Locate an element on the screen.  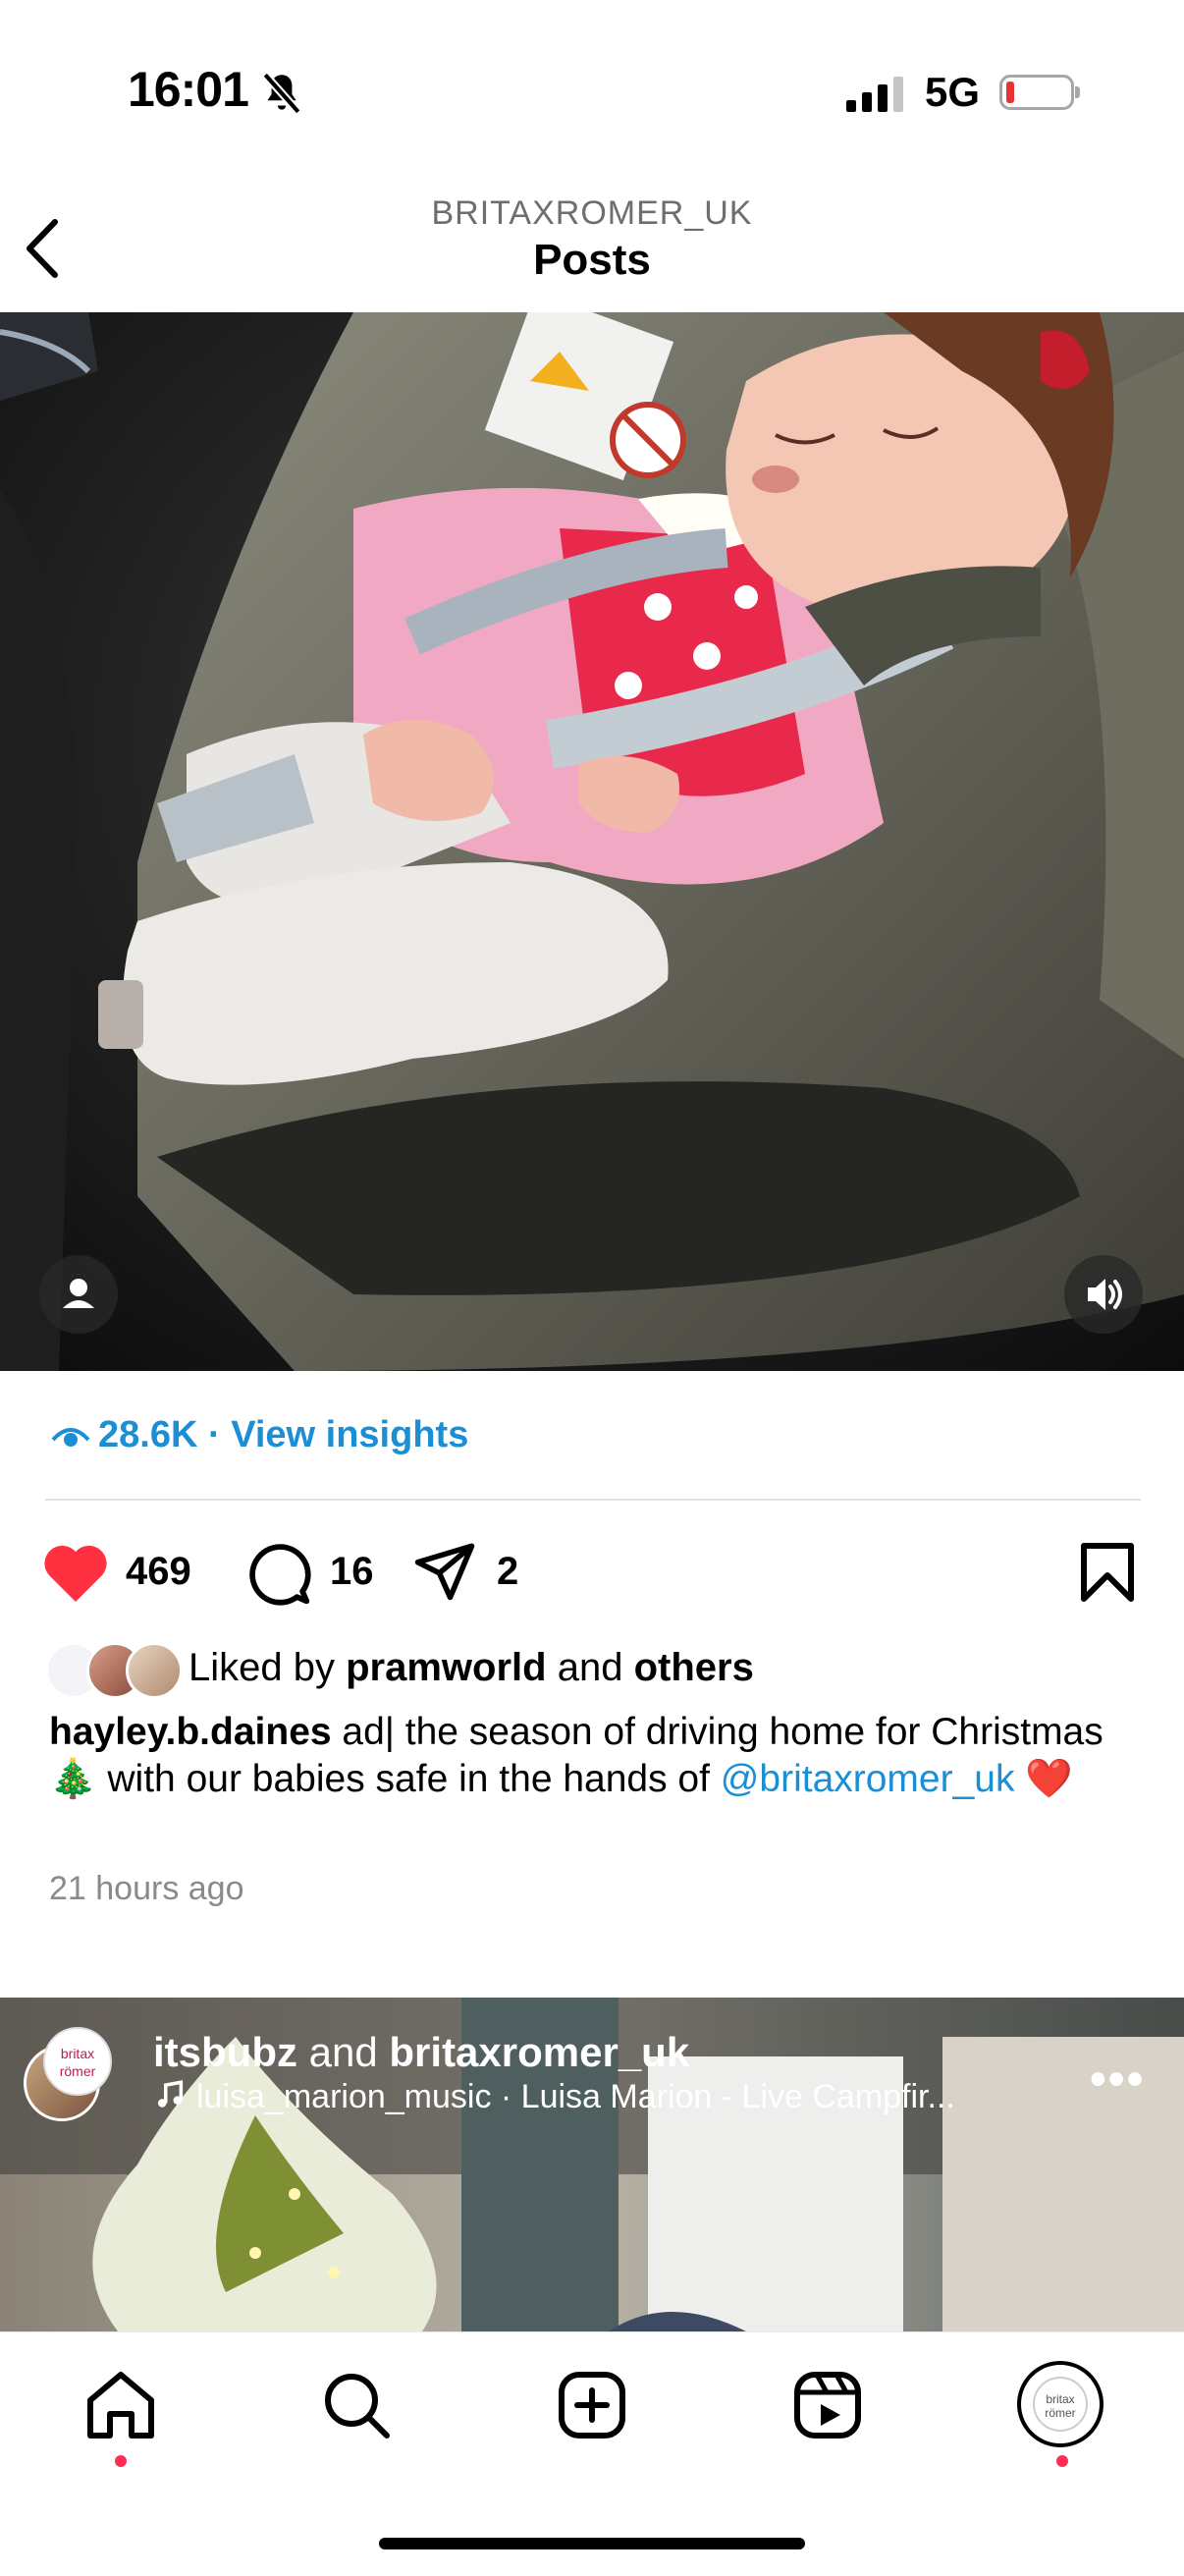
home-indicator is located at coordinates (592, 2543).